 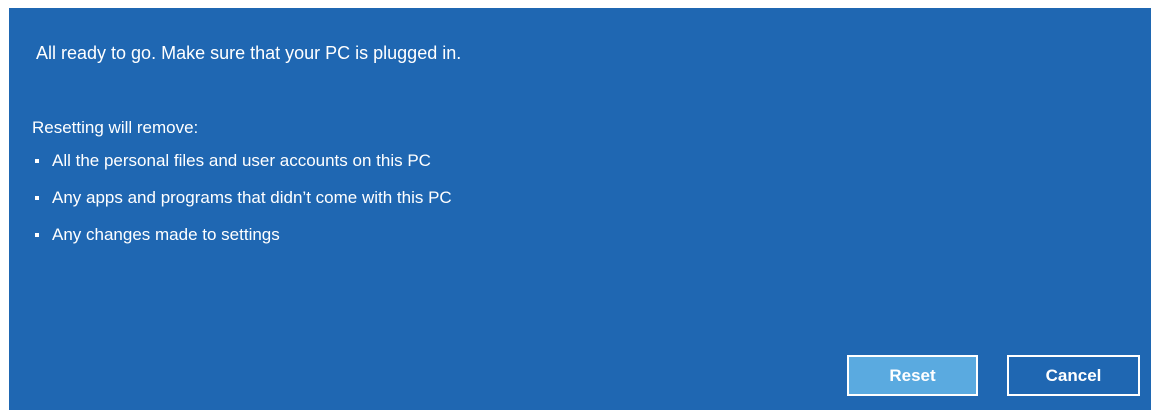 I want to click on reset-button: Reset, so click(x=912, y=375).